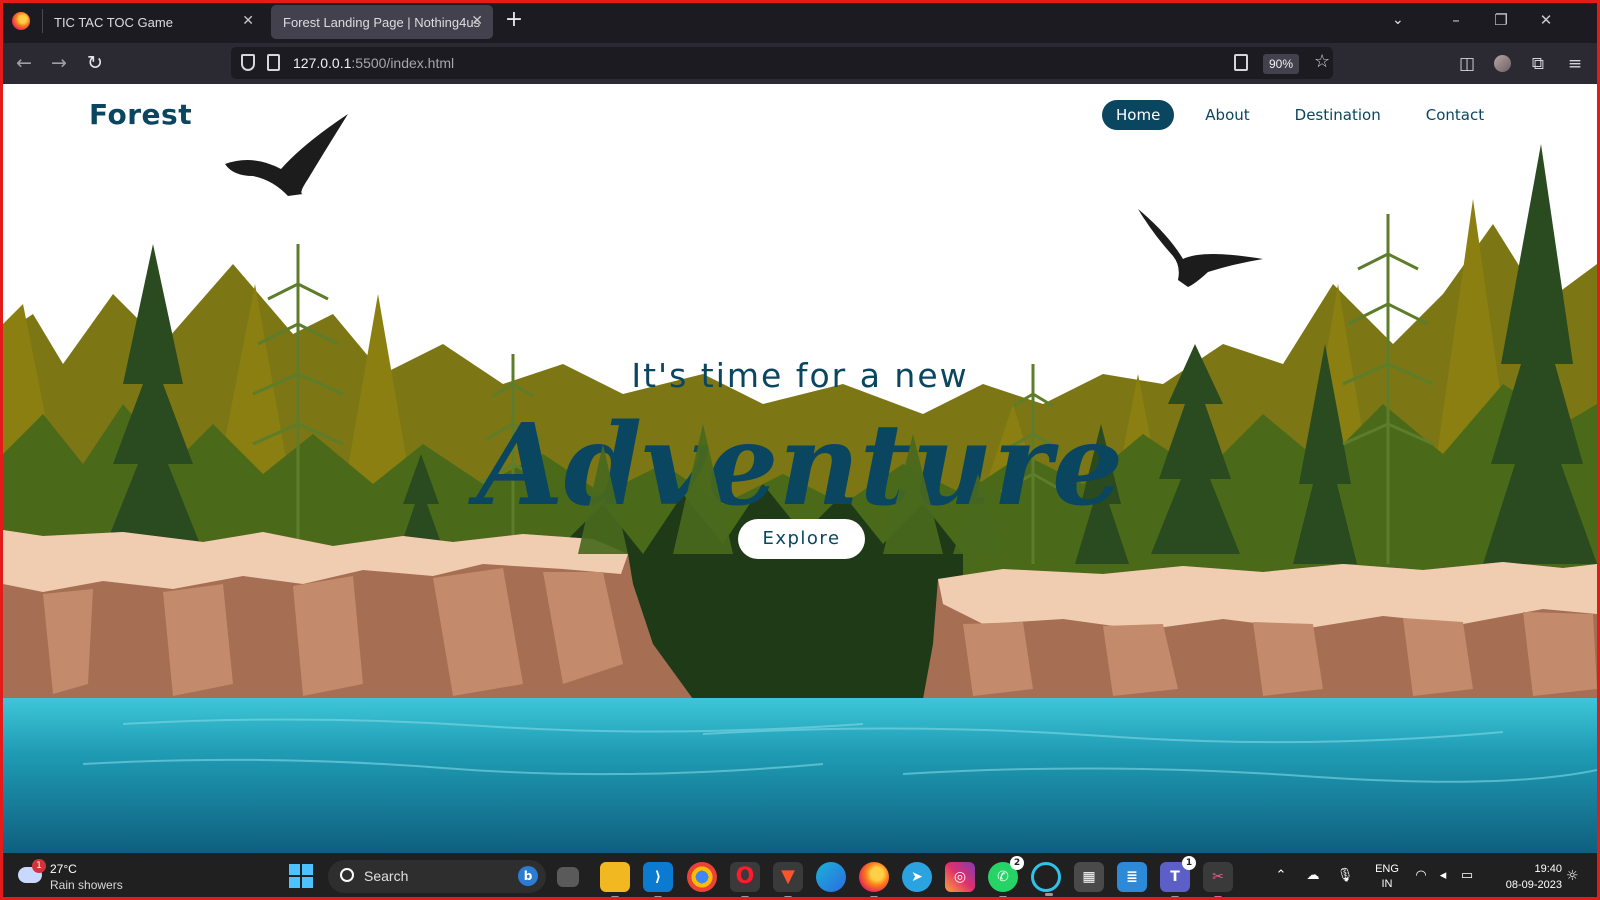 This screenshot has width=1600, height=900. Describe the element at coordinates (1455, 115) in the screenshot. I see `nav-contact: Contact` at that location.